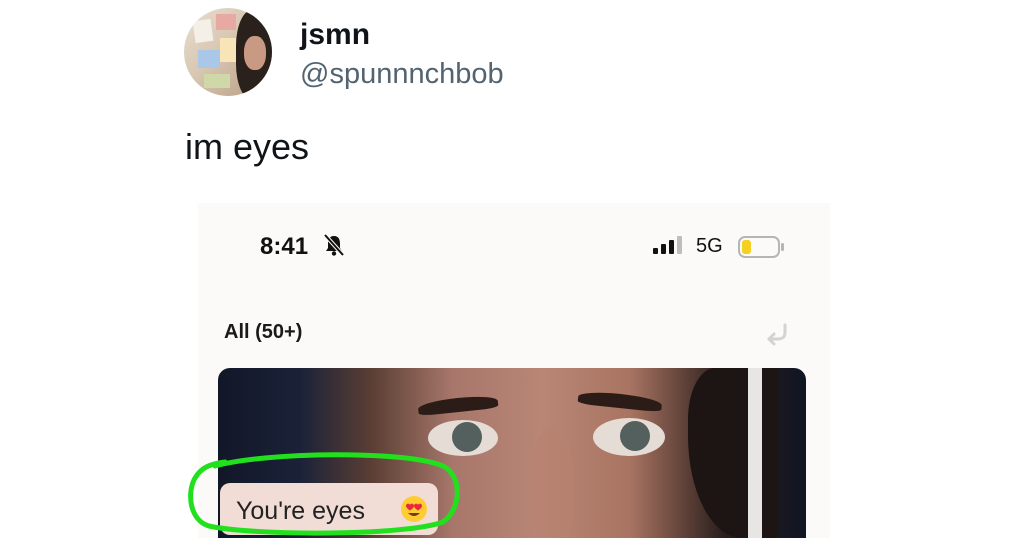  I want to click on network-type: 5G, so click(709, 246).